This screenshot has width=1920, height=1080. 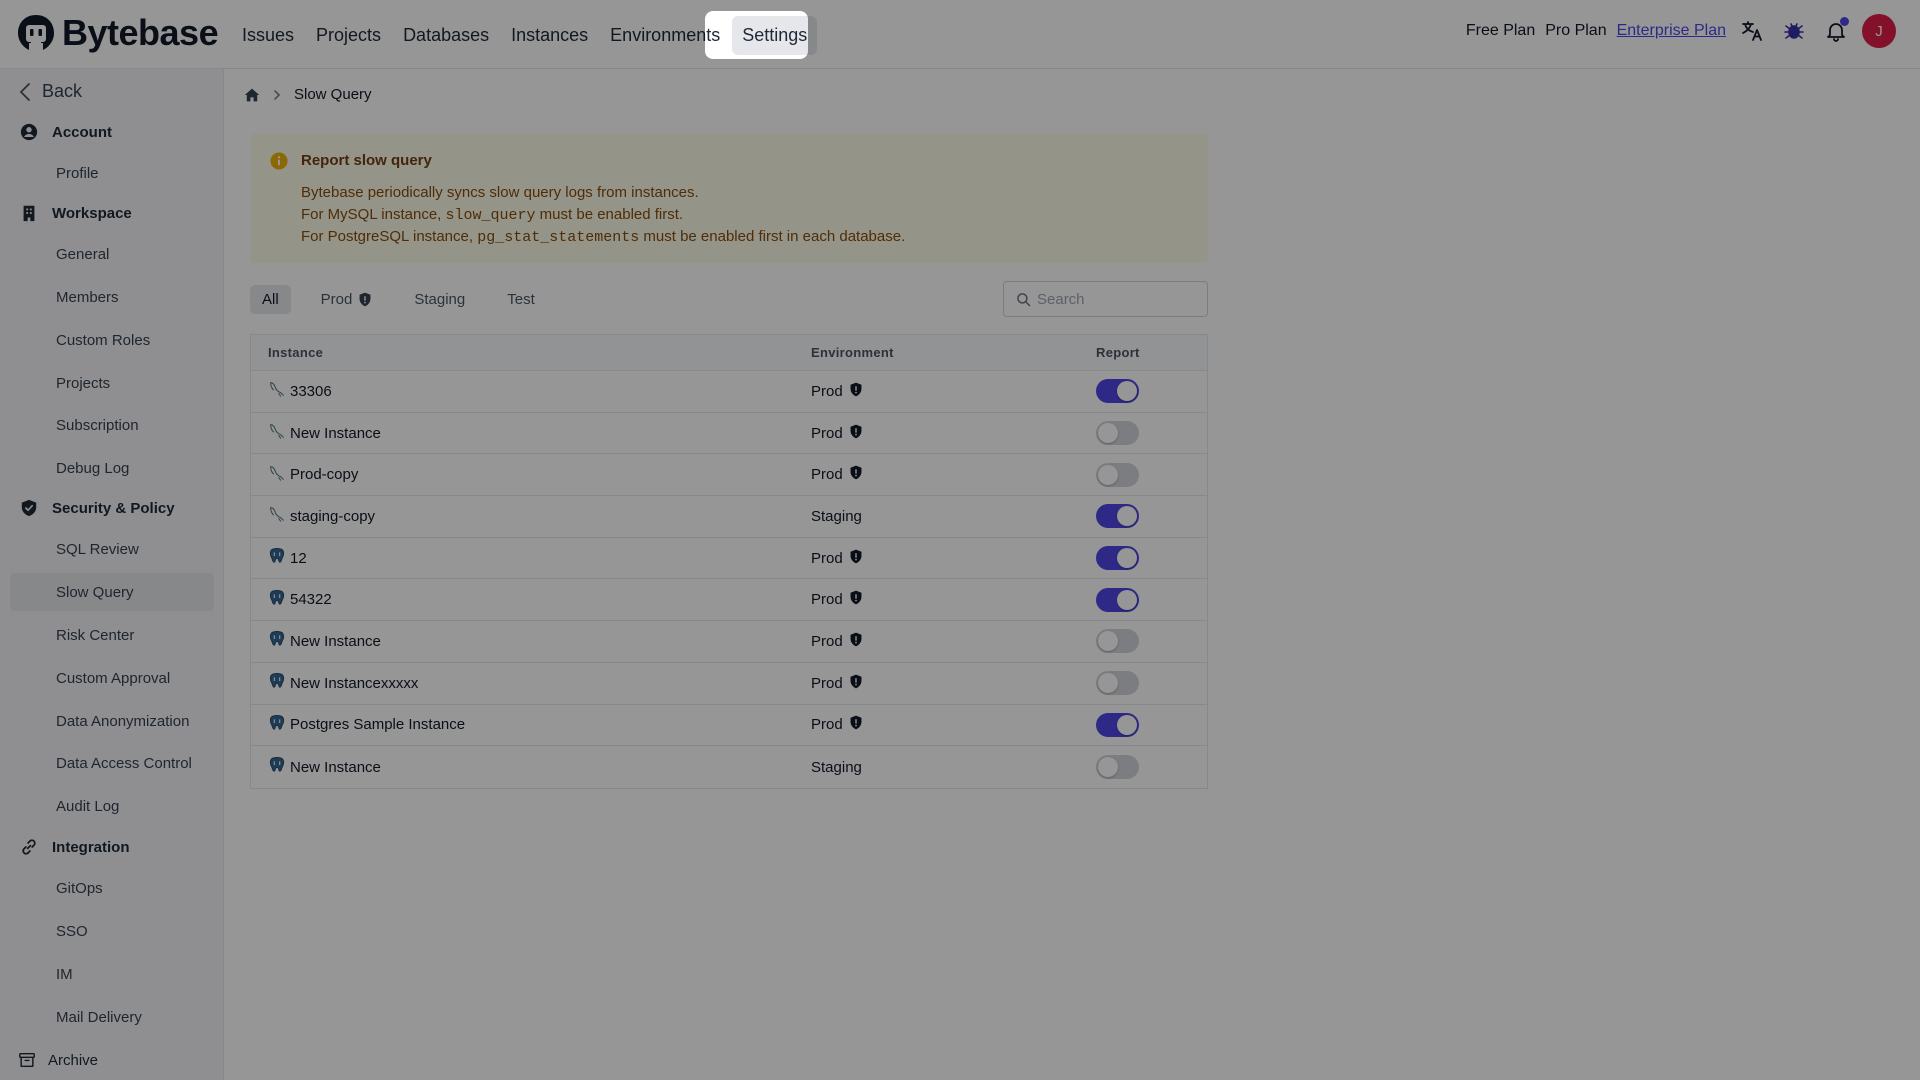 I want to click on top-right-actions: Free Plan Pro Plan Enterprise Plan J, so click(x=1681, y=31).